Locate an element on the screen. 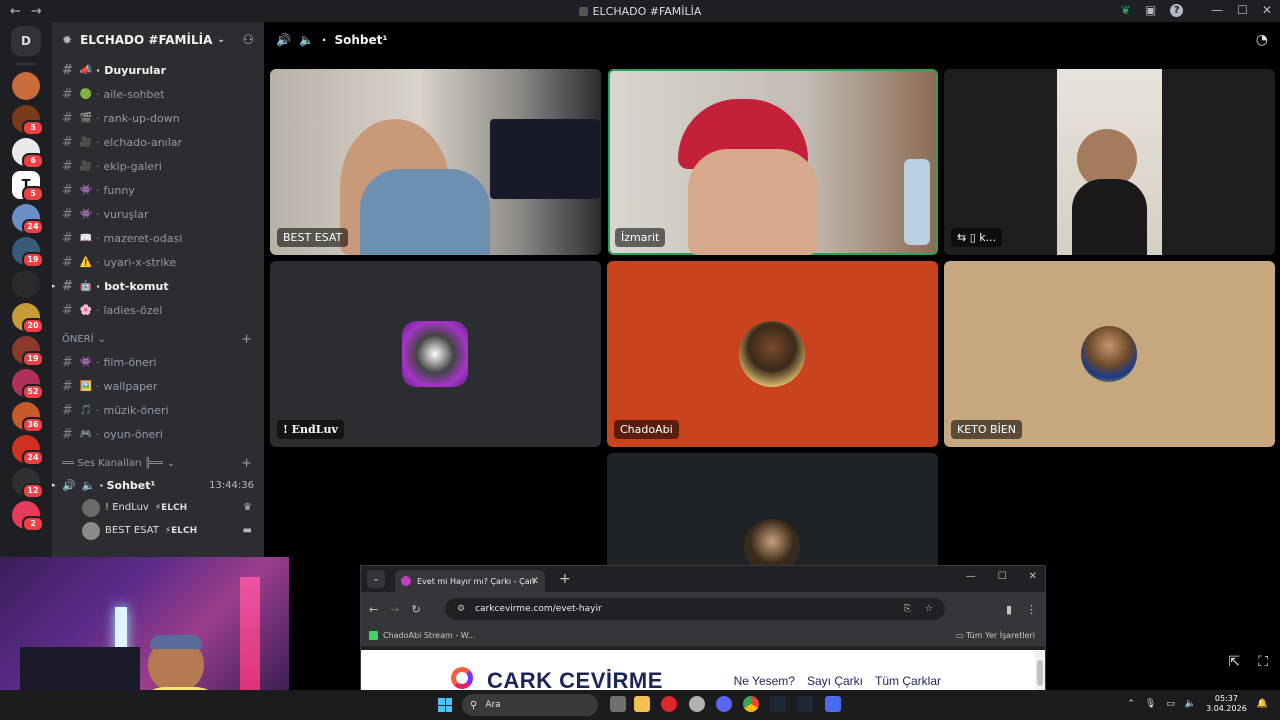  popout-icon: ⇱ is located at coordinates (1234, 662).